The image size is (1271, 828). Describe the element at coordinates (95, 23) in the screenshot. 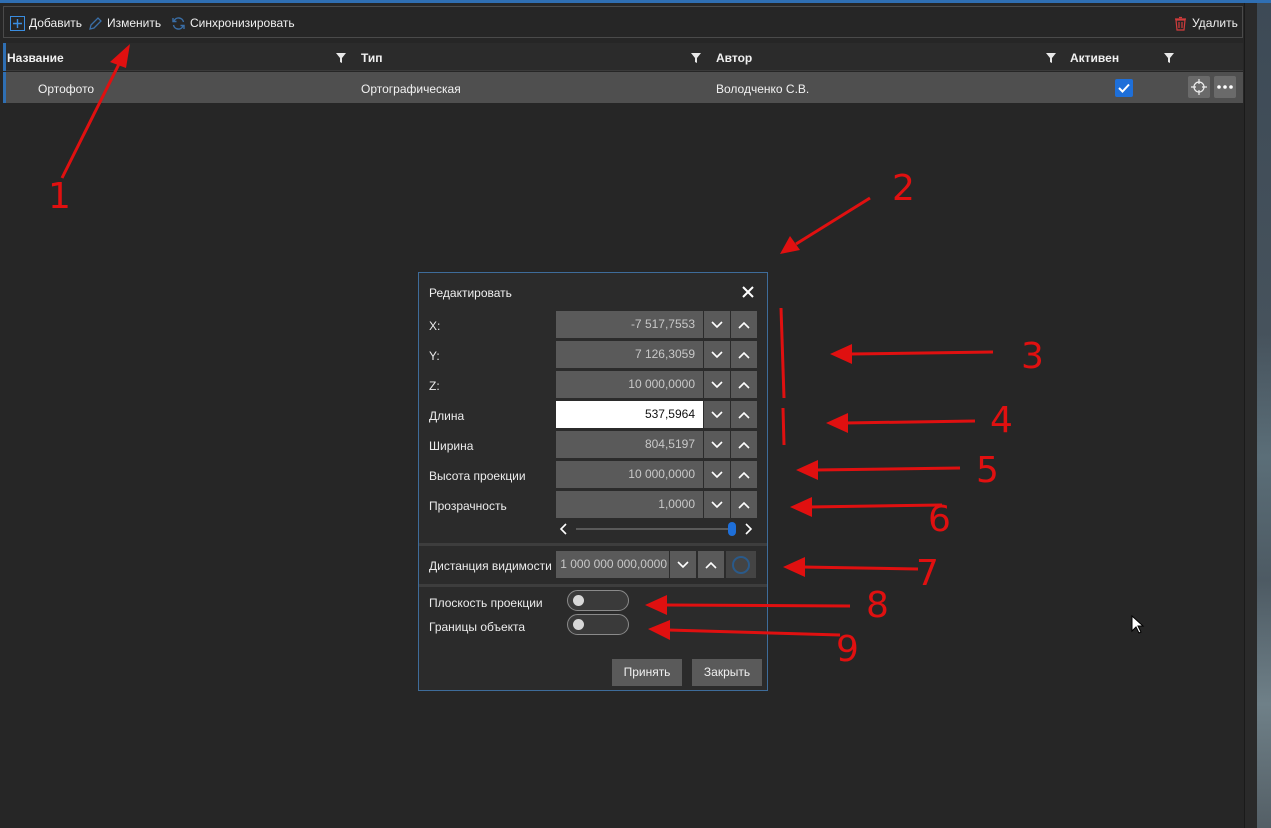

I see `pencil-icon` at that location.